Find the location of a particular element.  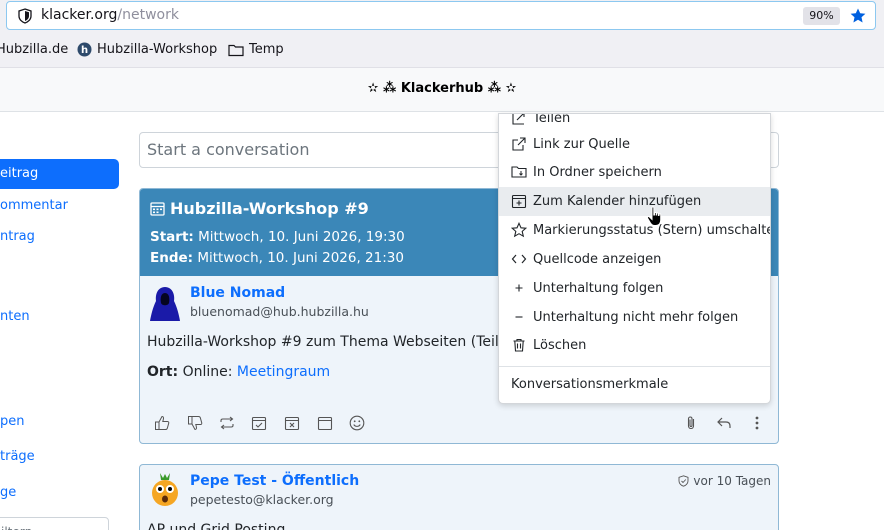

star-outline-icon is located at coordinates (519, 230).